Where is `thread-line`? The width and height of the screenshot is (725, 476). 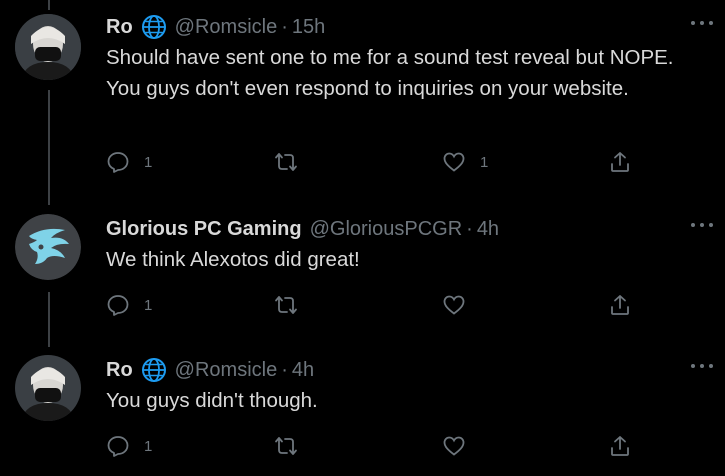
thread-line is located at coordinates (49, 5).